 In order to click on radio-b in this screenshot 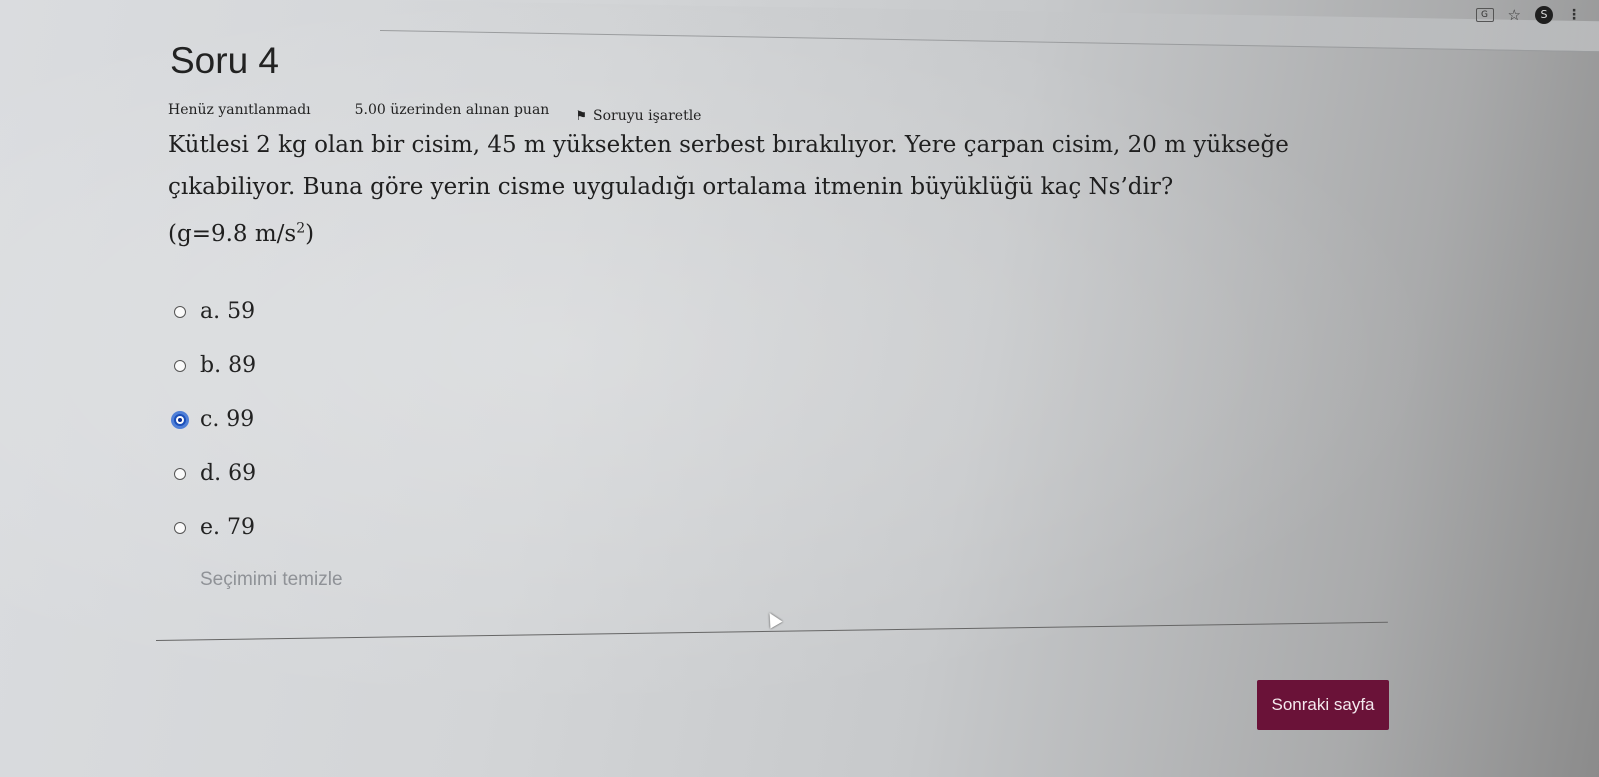, I will do `click(180, 365)`.